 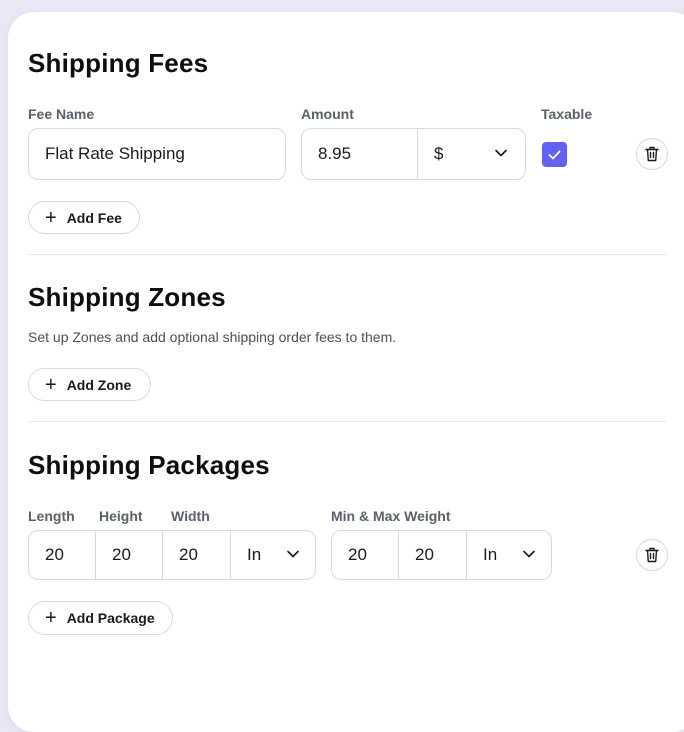 What do you see at coordinates (115, 153) in the screenshot?
I see `fee-name-value: Flat Rate Shipping` at bounding box center [115, 153].